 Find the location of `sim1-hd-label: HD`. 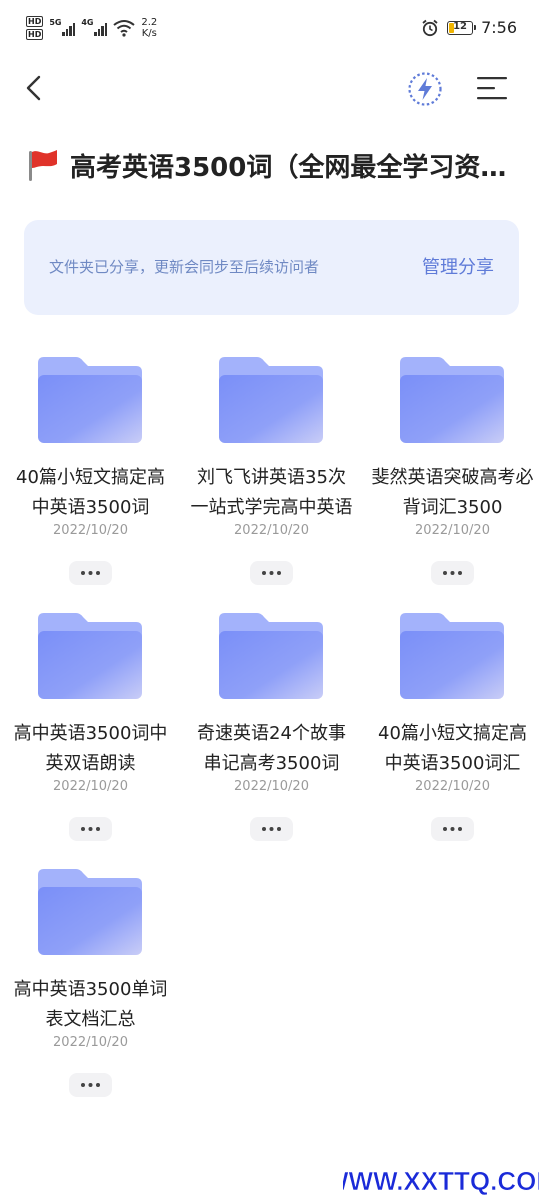

sim1-hd-label: HD is located at coordinates (35, 21).